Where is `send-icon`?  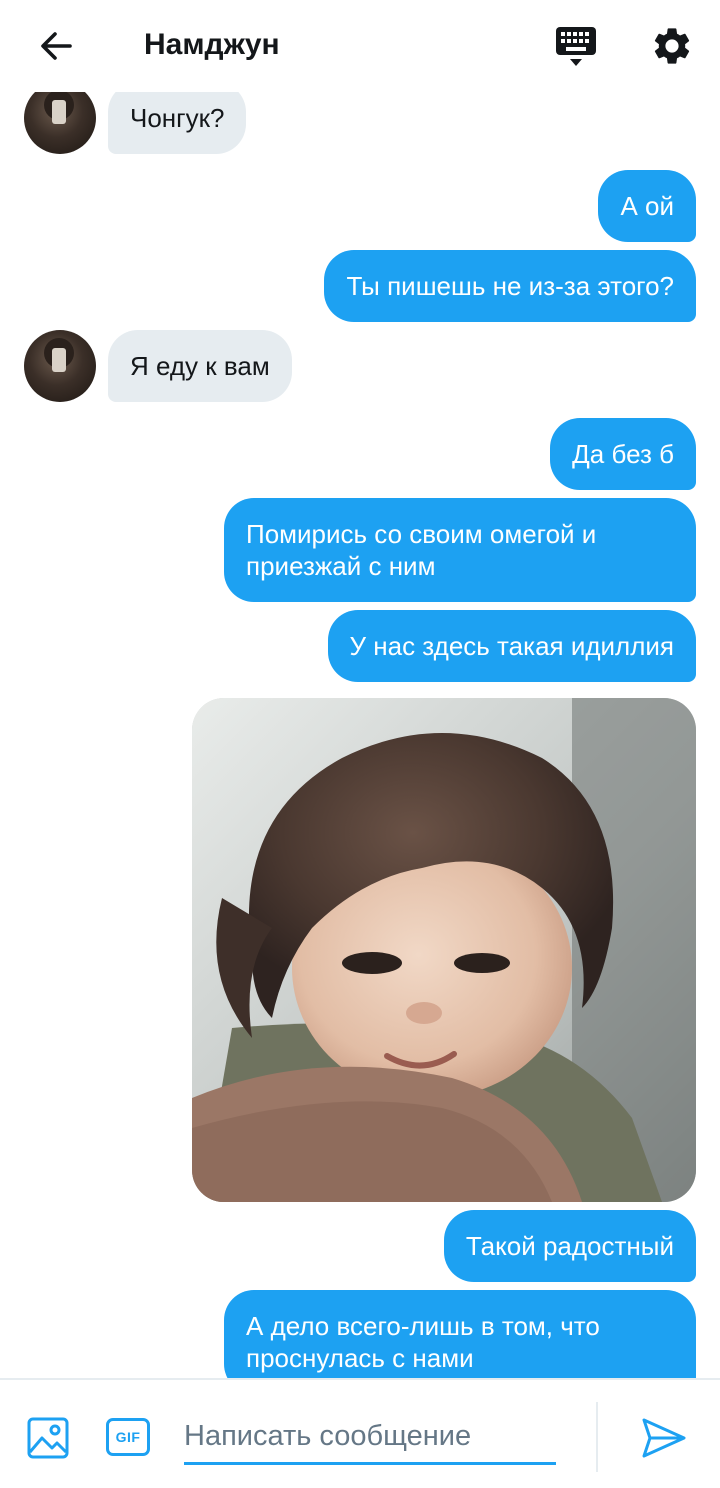
send-icon is located at coordinates (664, 1438).